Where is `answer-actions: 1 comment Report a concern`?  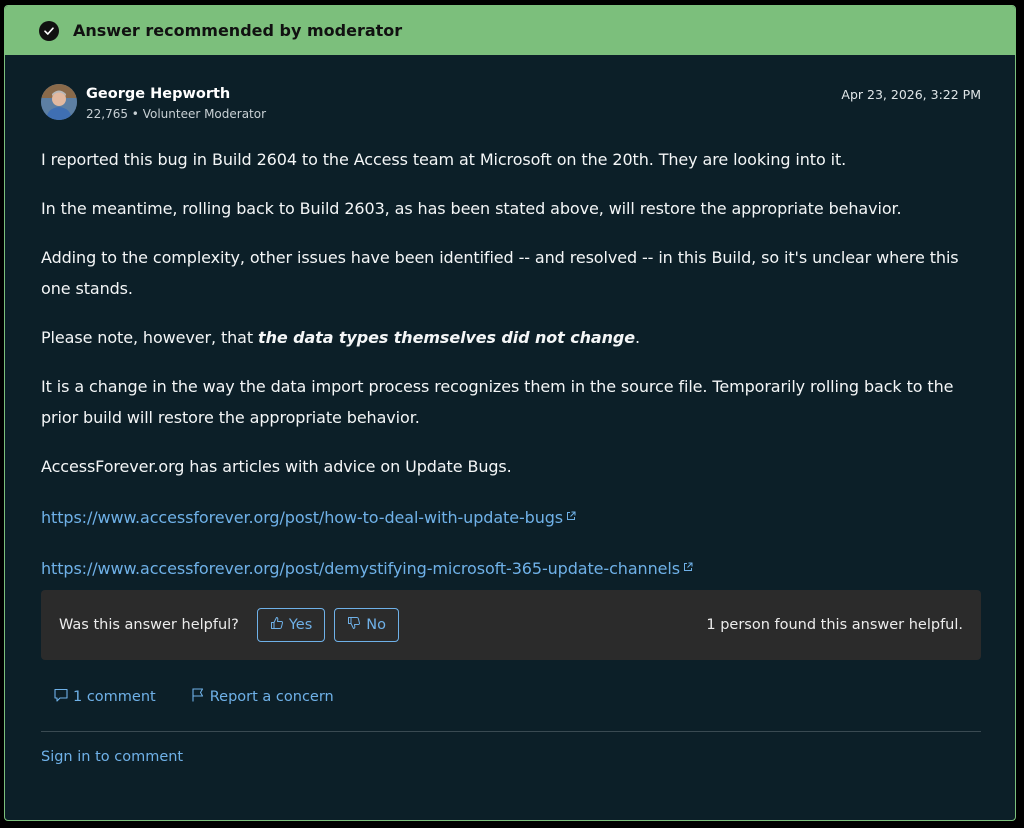
answer-actions: 1 comment Report a concern is located at coordinates (210, 697).